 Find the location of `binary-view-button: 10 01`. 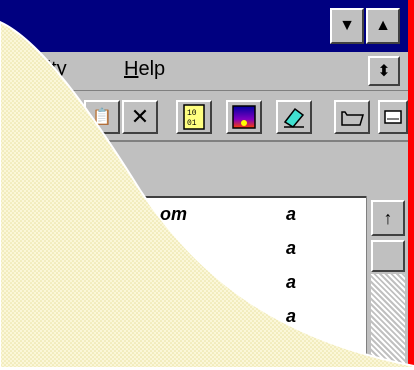

binary-view-button: 10 01 is located at coordinates (194, 117).